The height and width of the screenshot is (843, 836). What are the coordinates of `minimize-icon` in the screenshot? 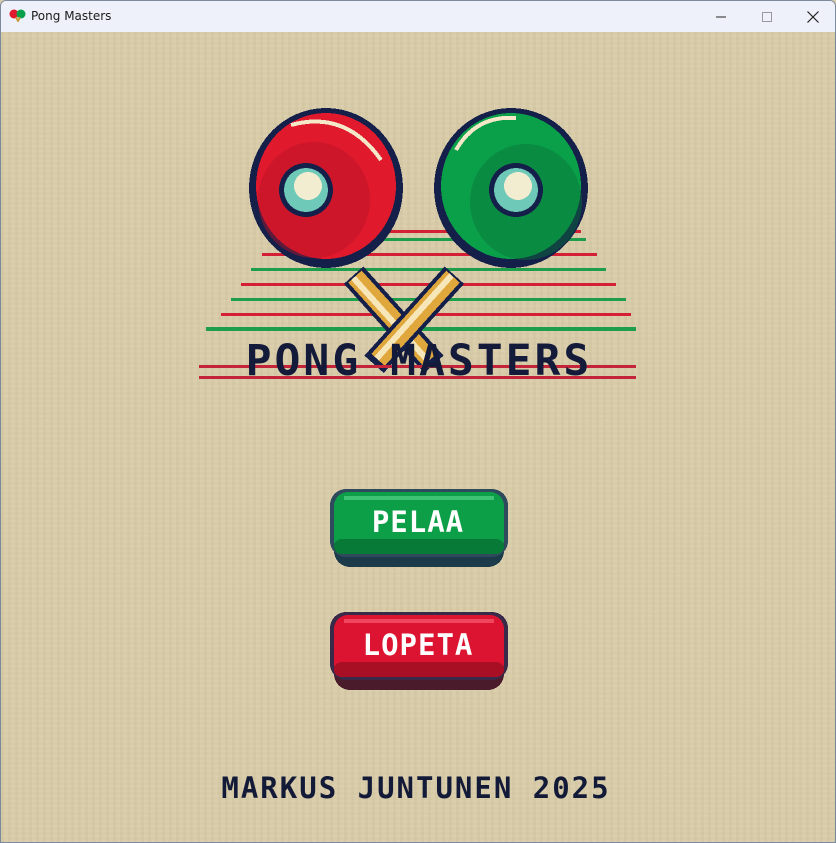 It's located at (721, 16).